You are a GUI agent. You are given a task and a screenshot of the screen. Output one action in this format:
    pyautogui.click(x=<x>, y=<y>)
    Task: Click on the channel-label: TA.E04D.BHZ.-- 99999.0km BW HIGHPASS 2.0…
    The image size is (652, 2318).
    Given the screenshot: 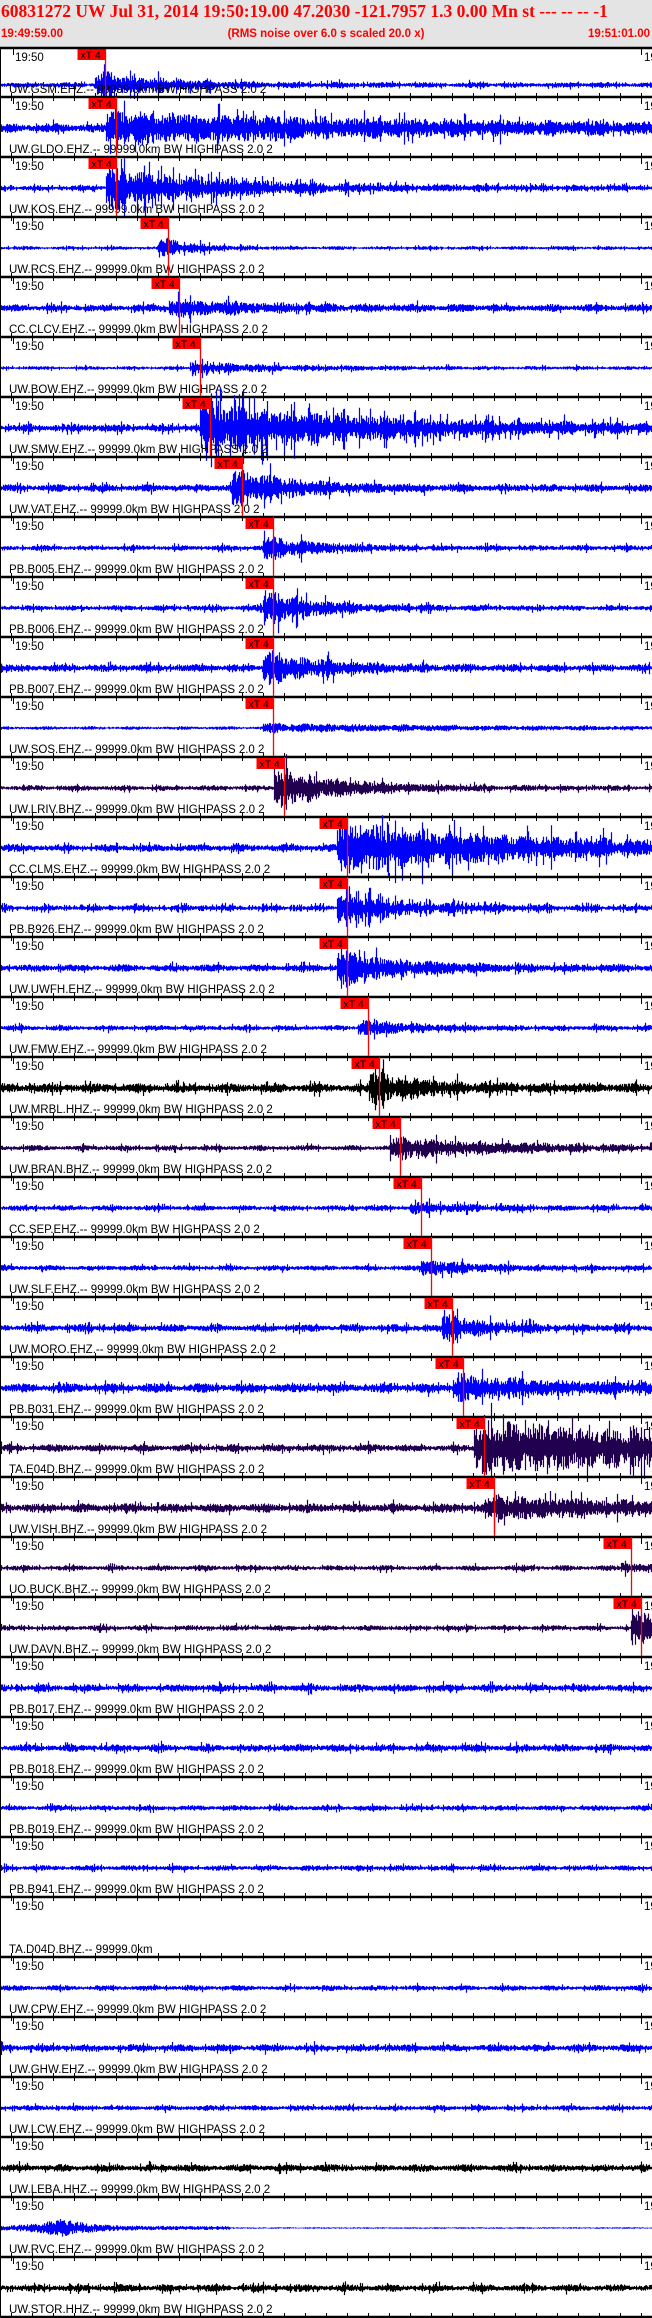 What is the action you would take?
    pyautogui.click(x=136, y=1470)
    